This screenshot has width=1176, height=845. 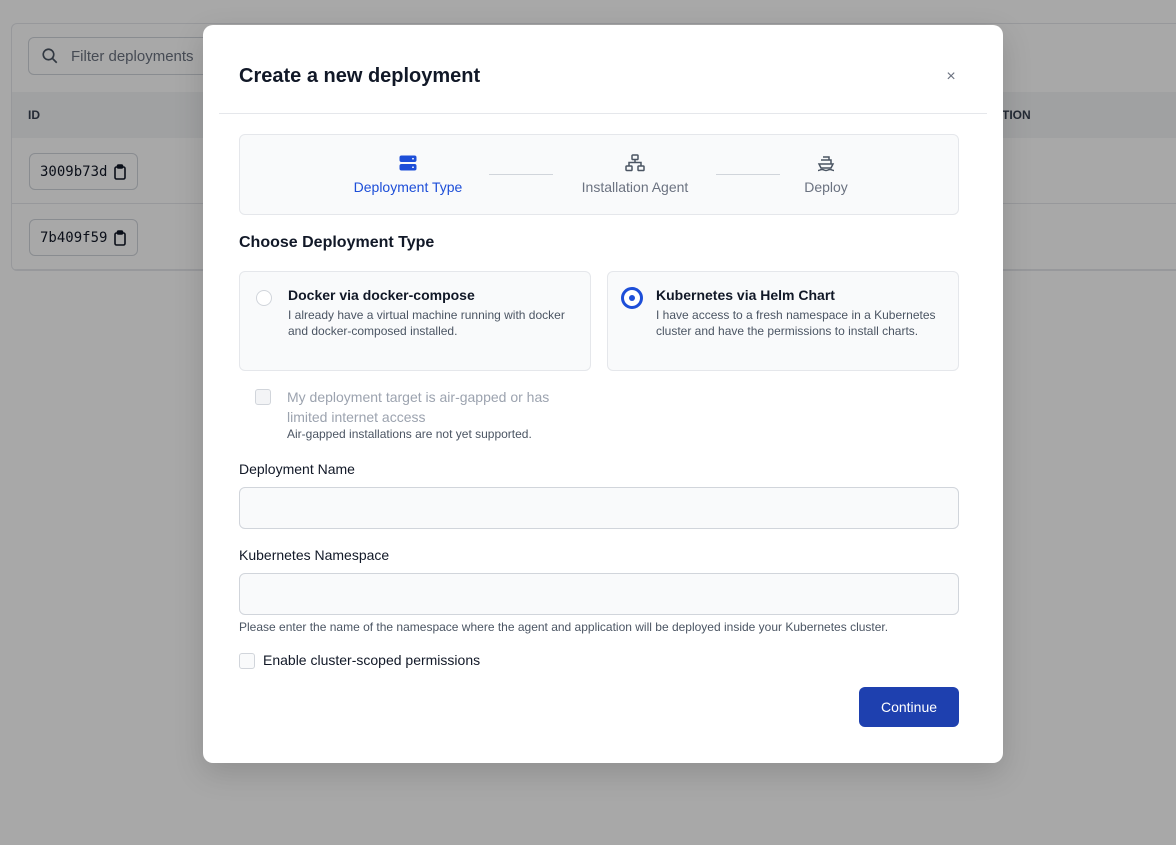 I want to click on dialog-title: Create a new deployment, so click(x=360, y=76).